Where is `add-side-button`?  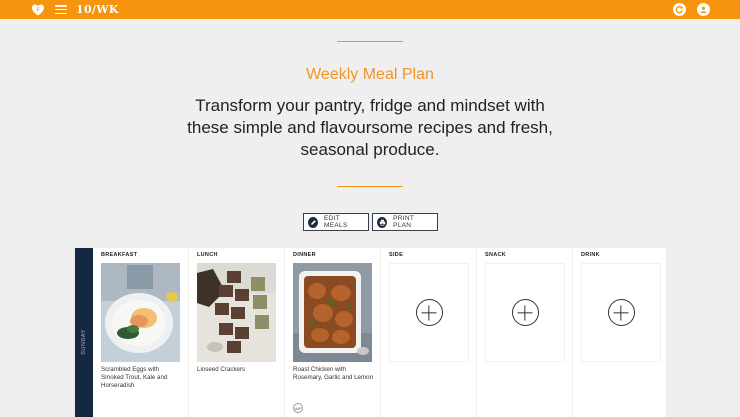
add-side-button is located at coordinates (429, 312).